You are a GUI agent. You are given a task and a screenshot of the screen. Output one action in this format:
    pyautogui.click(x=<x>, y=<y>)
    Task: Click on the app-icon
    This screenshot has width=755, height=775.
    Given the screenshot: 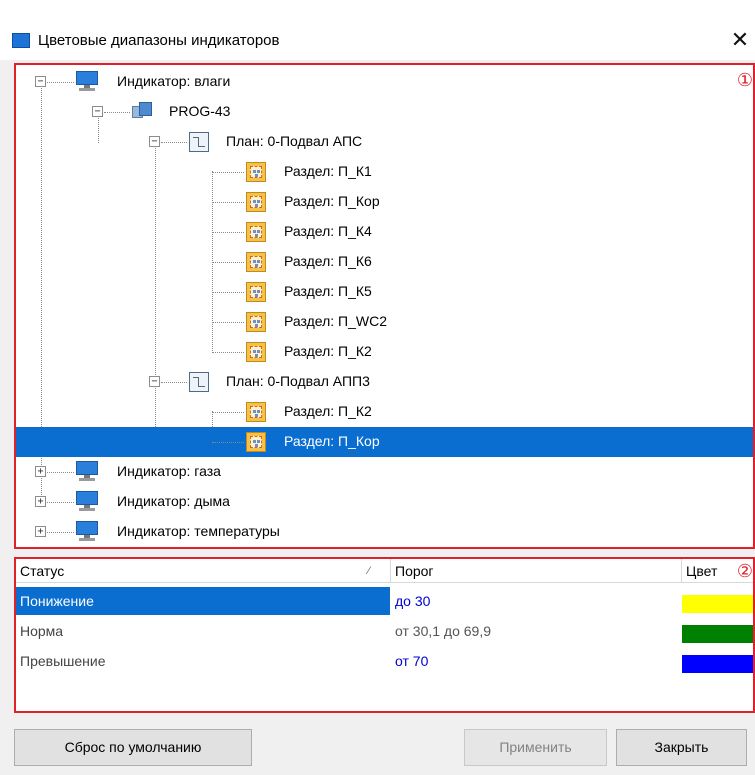 What is the action you would take?
    pyautogui.click(x=21, y=40)
    